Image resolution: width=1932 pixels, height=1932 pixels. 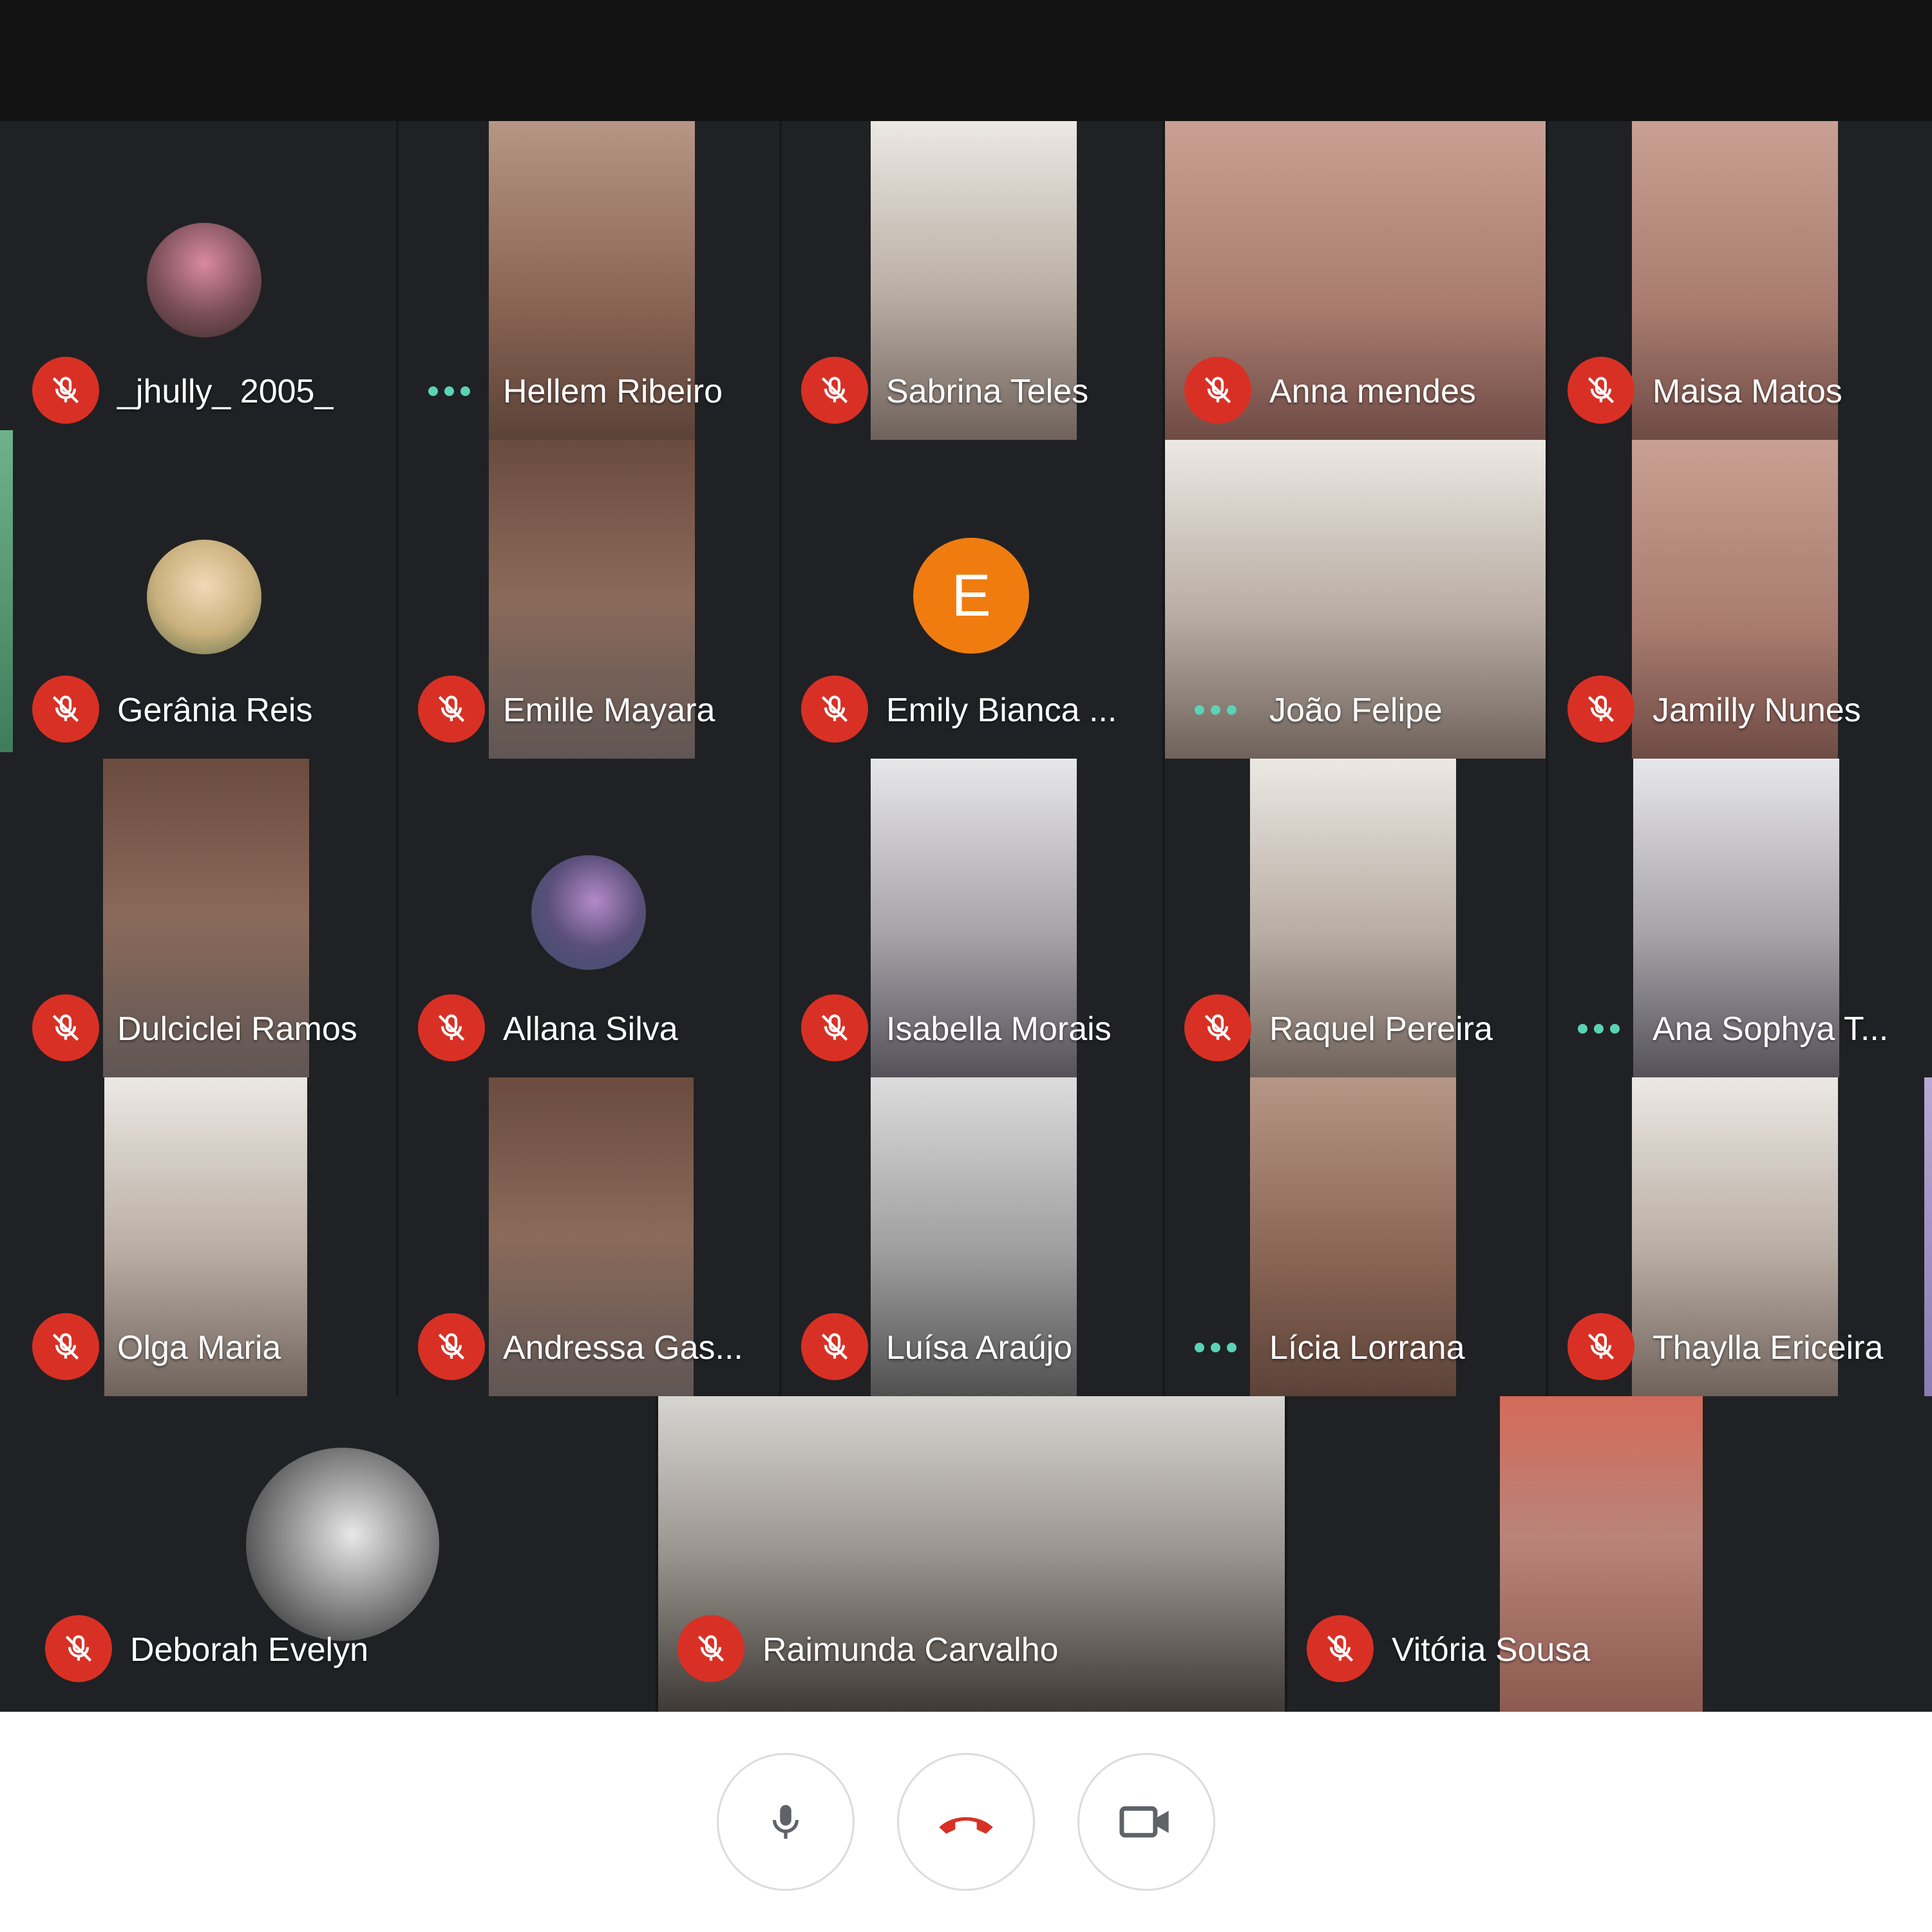 What do you see at coordinates (1735, 1236) in the screenshot?
I see `participant-tile: Thaylla Ericeira` at bounding box center [1735, 1236].